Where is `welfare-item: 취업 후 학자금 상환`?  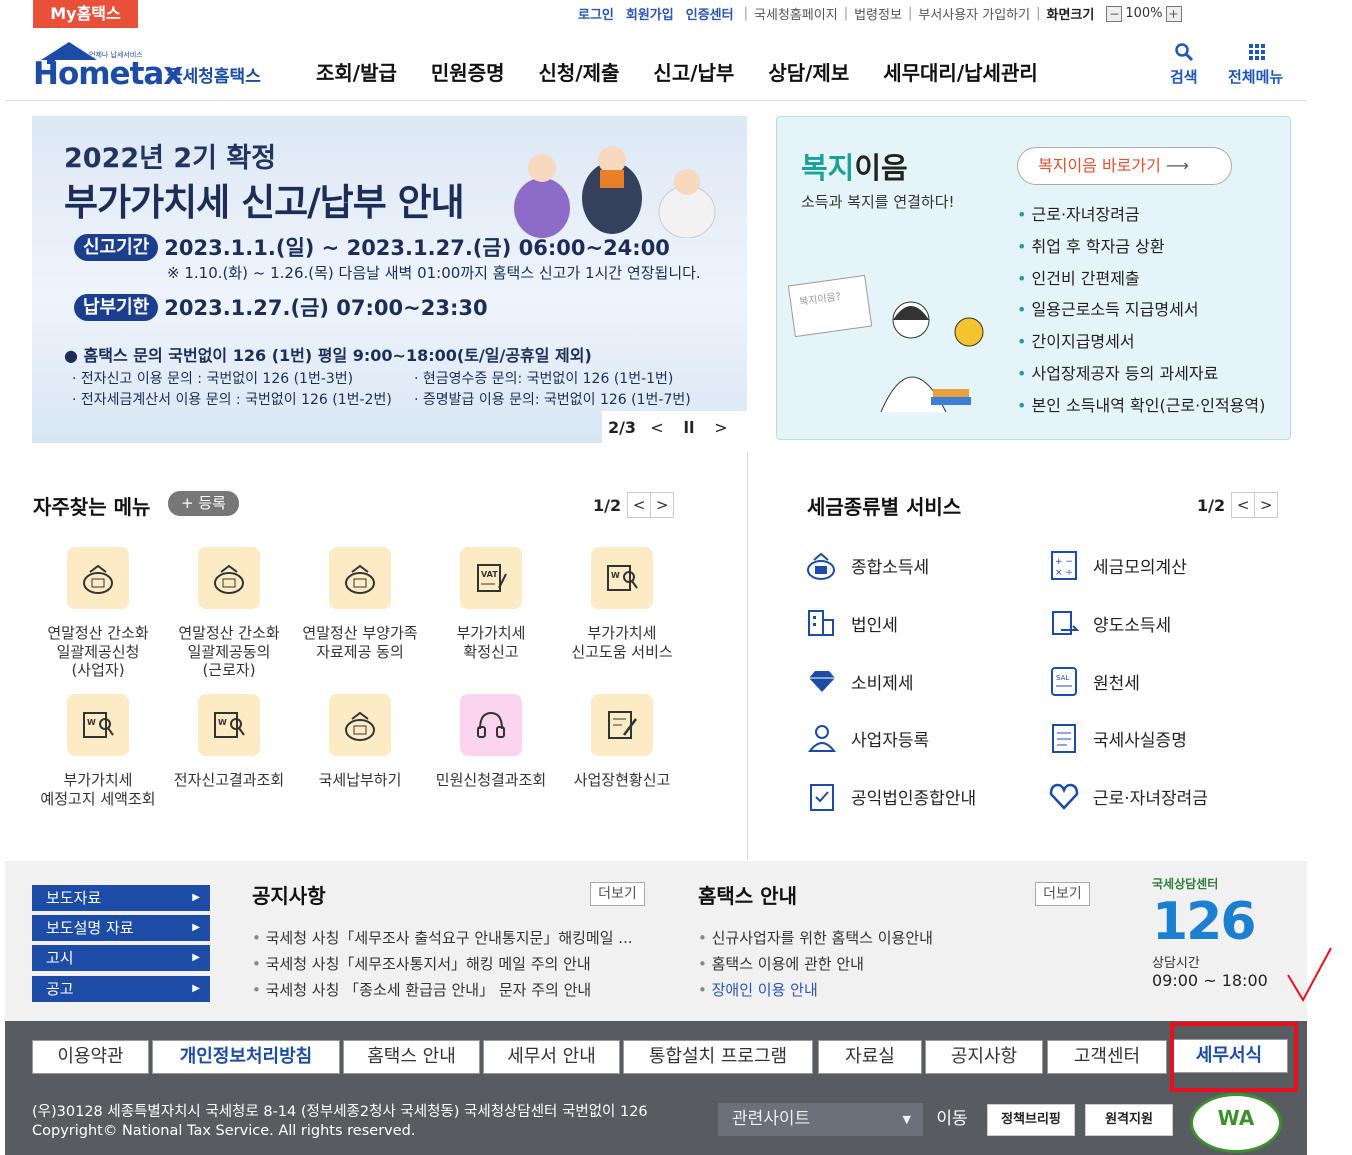 welfare-item: 취업 후 학자금 상환 is located at coordinates (1141, 247).